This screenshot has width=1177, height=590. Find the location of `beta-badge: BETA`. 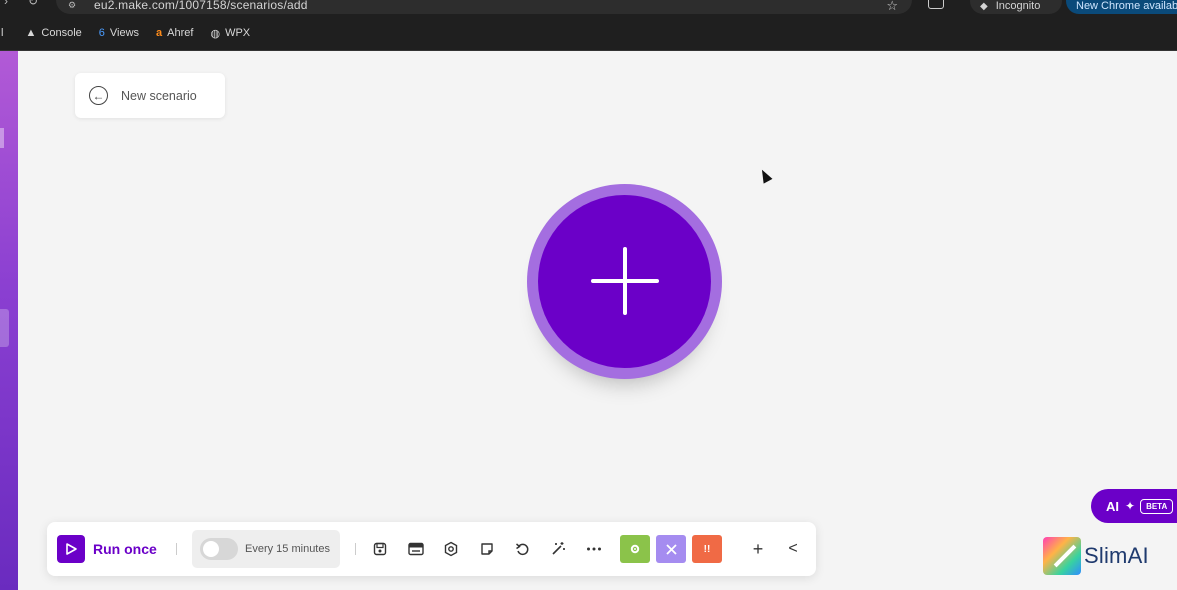

beta-badge: BETA is located at coordinates (1157, 506).